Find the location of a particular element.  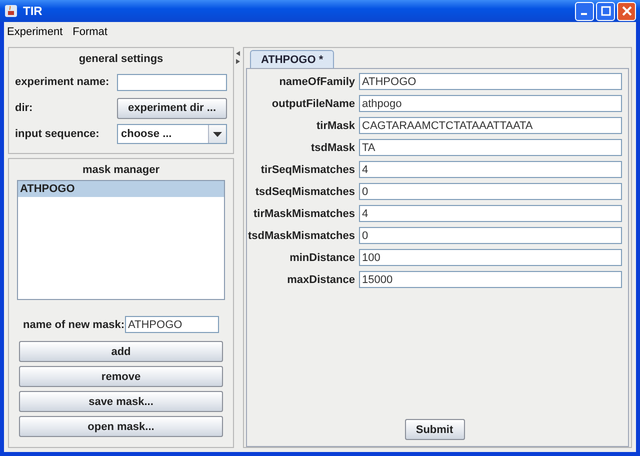

close-icon is located at coordinates (627, 11).